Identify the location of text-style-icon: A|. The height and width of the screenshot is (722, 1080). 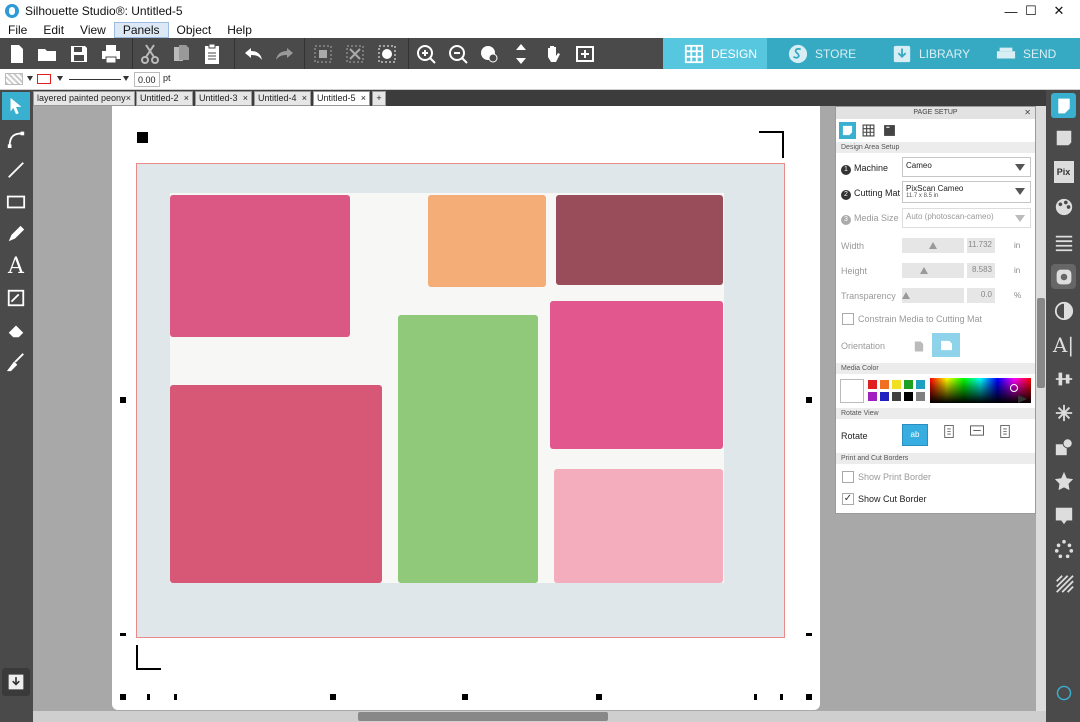
(1063, 344).